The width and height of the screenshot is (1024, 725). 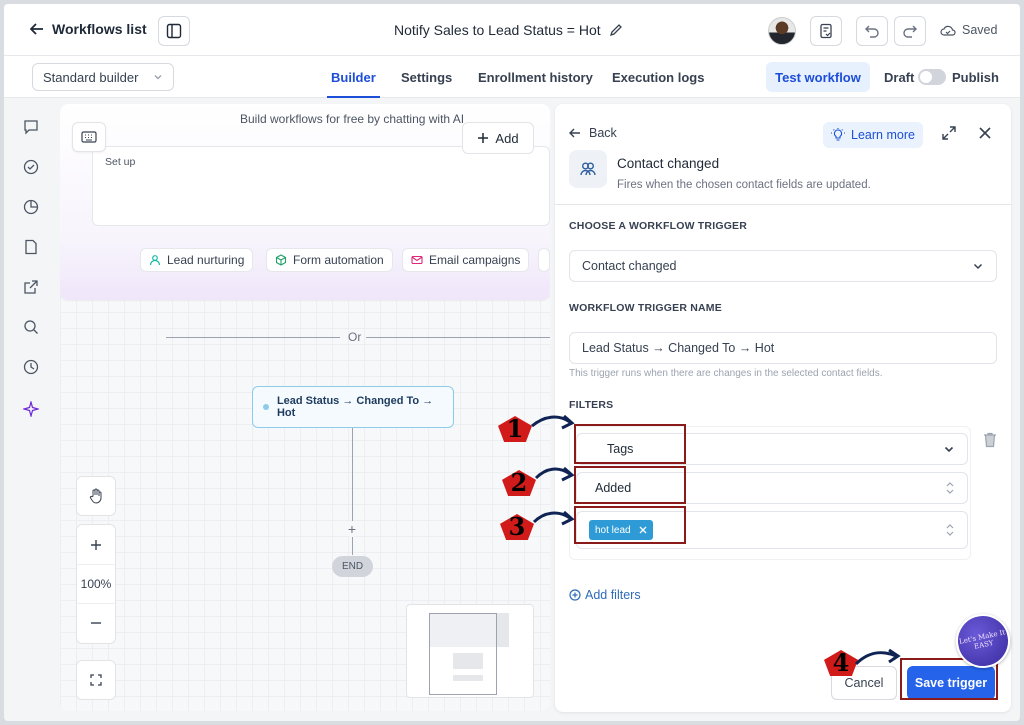 I want to click on close-icon, so click(x=985, y=133).